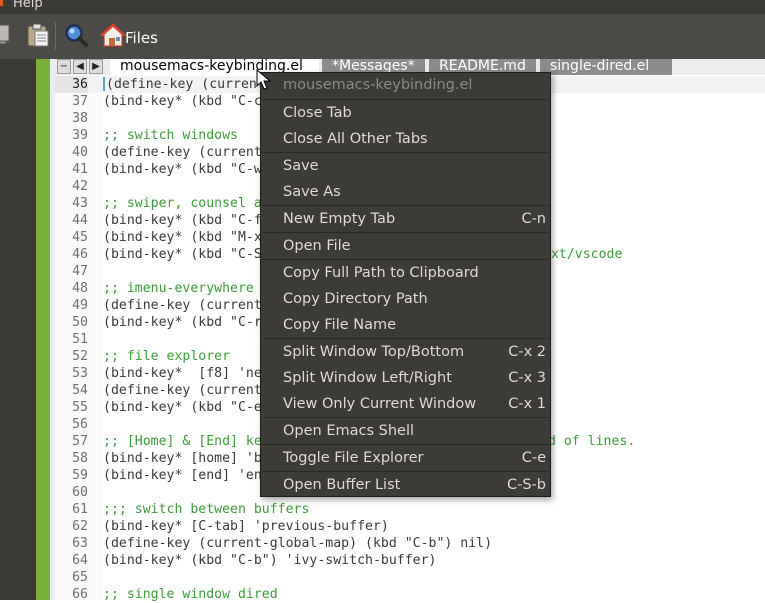  What do you see at coordinates (182, 322) in the screenshot?
I see `line-text: (bind-key* (kbd "C-r` at bounding box center [182, 322].